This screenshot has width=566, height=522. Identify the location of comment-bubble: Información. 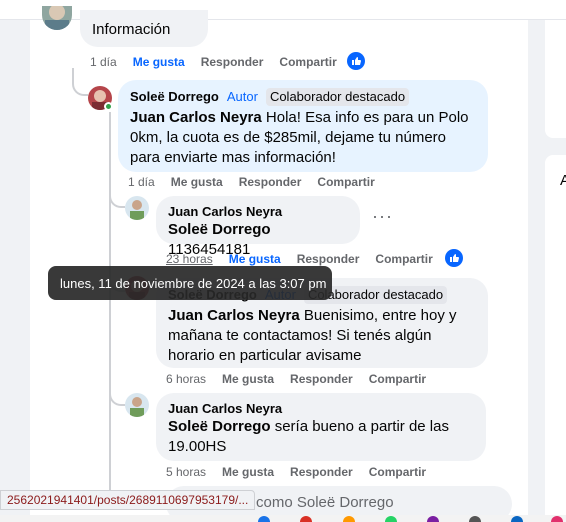
(144, 28).